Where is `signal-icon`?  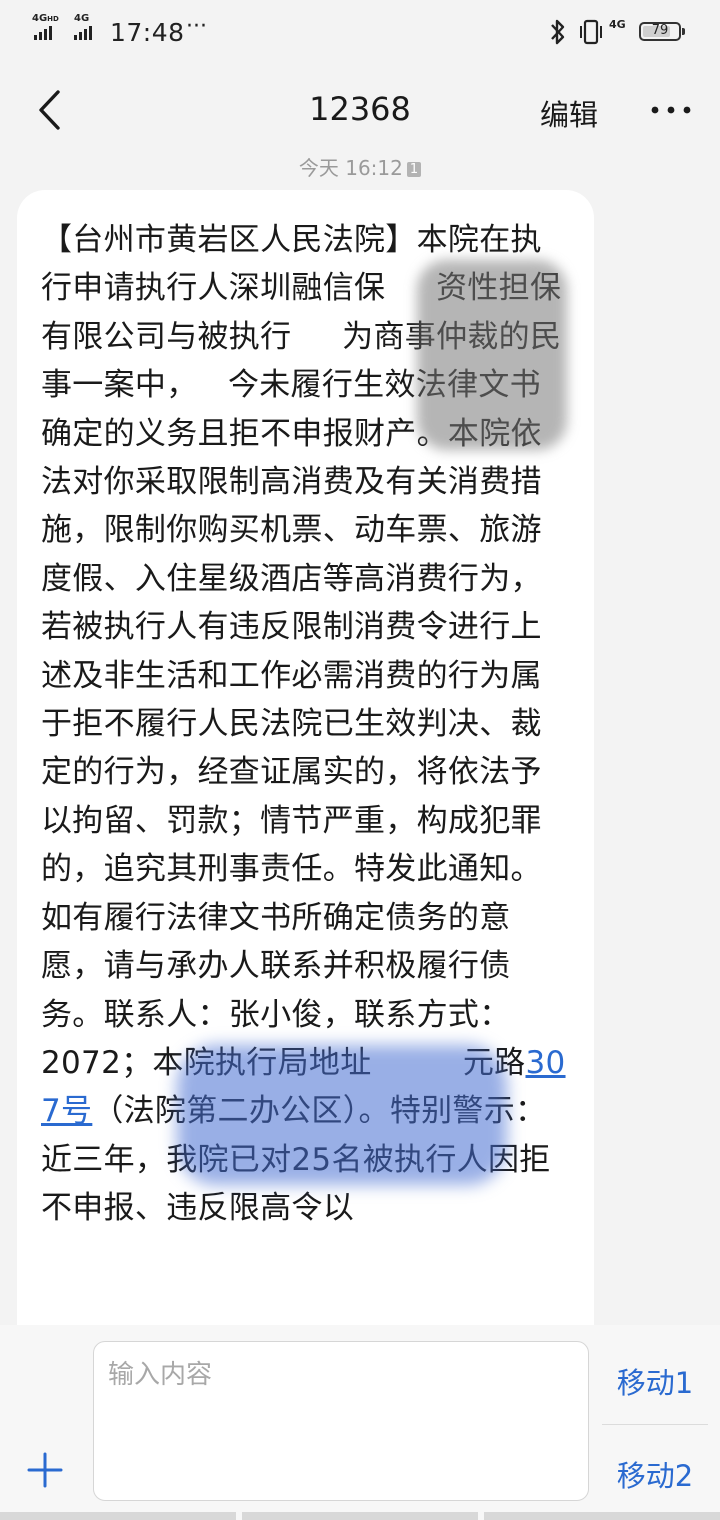 signal-icon is located at coordinates (43, 33).